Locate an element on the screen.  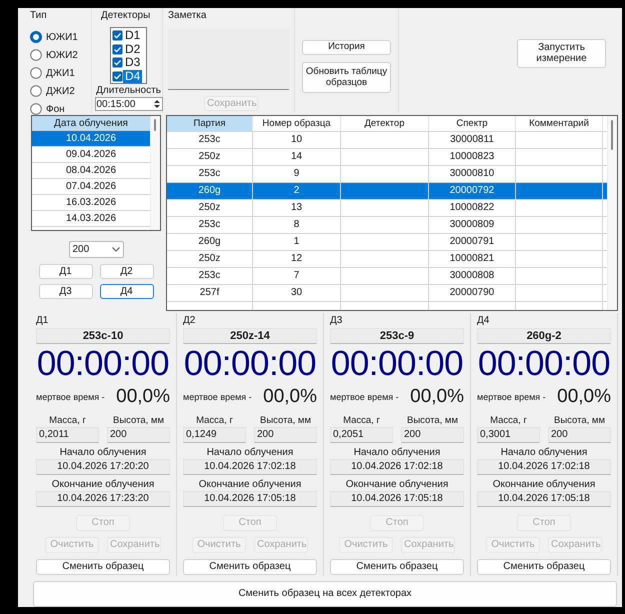
group-label: Заметка is located at coordinates (188, 16).